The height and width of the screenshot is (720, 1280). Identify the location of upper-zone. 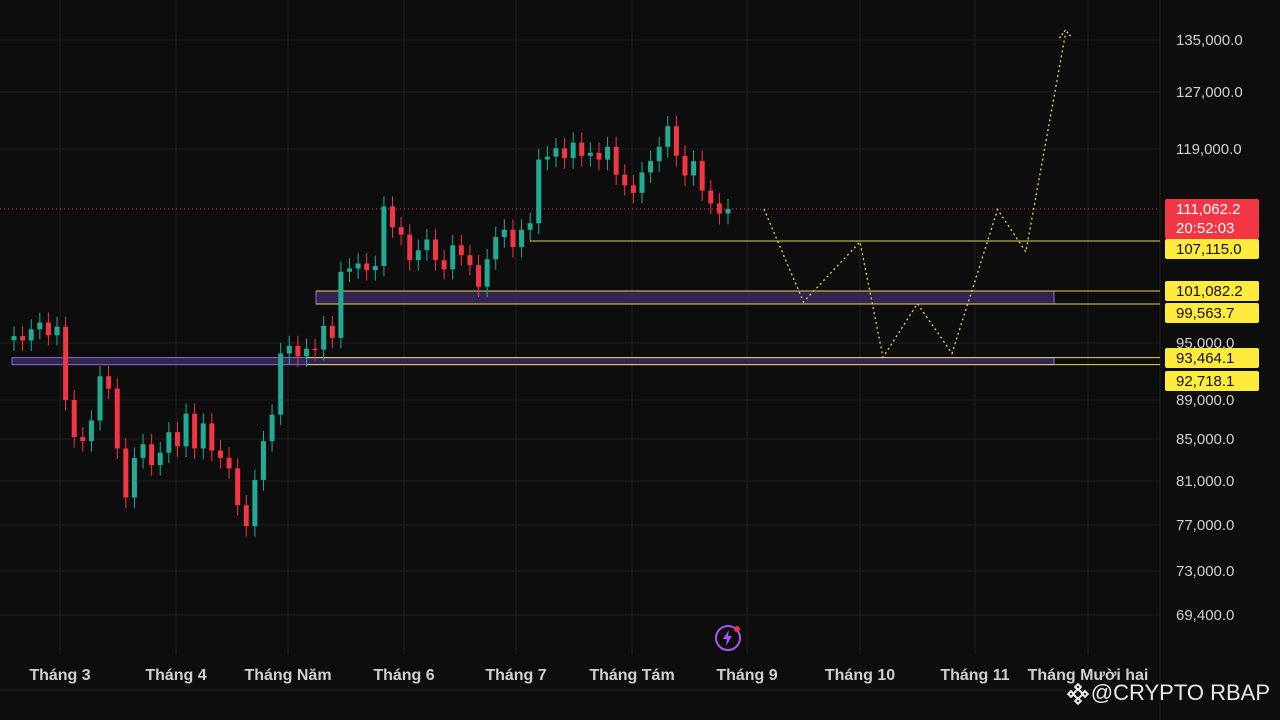
(685, 297).